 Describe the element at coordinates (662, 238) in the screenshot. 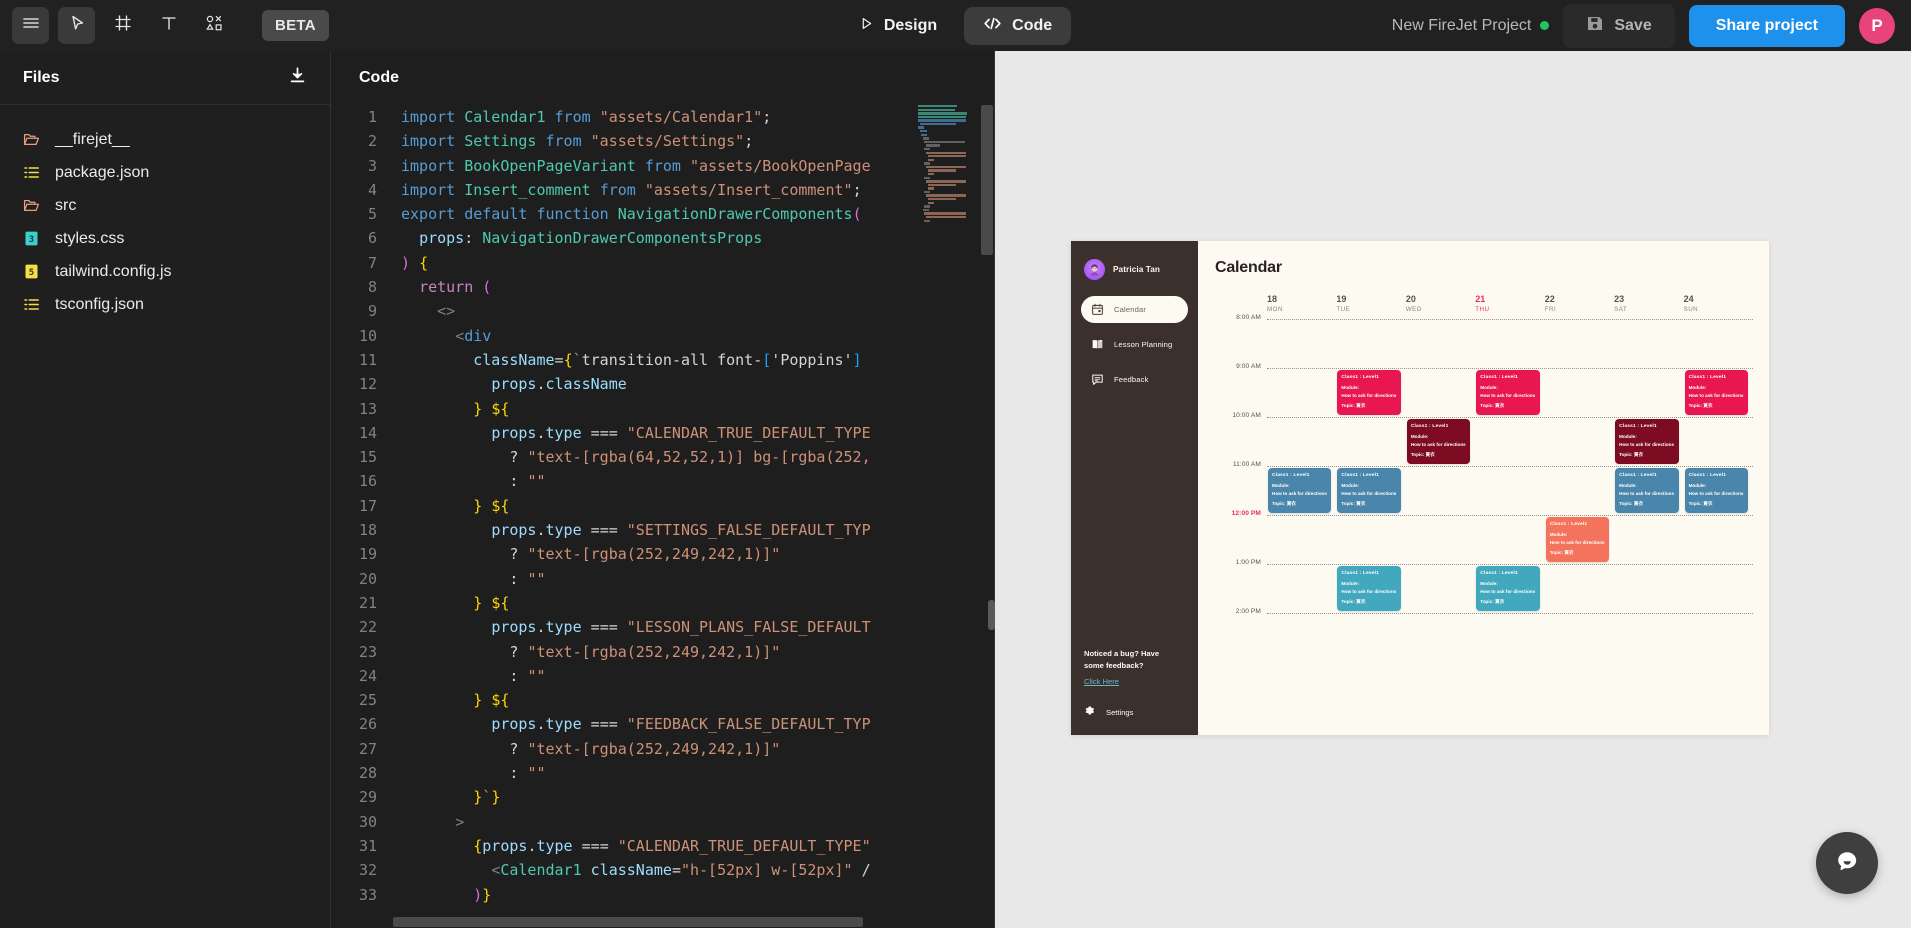

I see `code-line: 6 props: NavigationDrawerComponentsProps` at that location.